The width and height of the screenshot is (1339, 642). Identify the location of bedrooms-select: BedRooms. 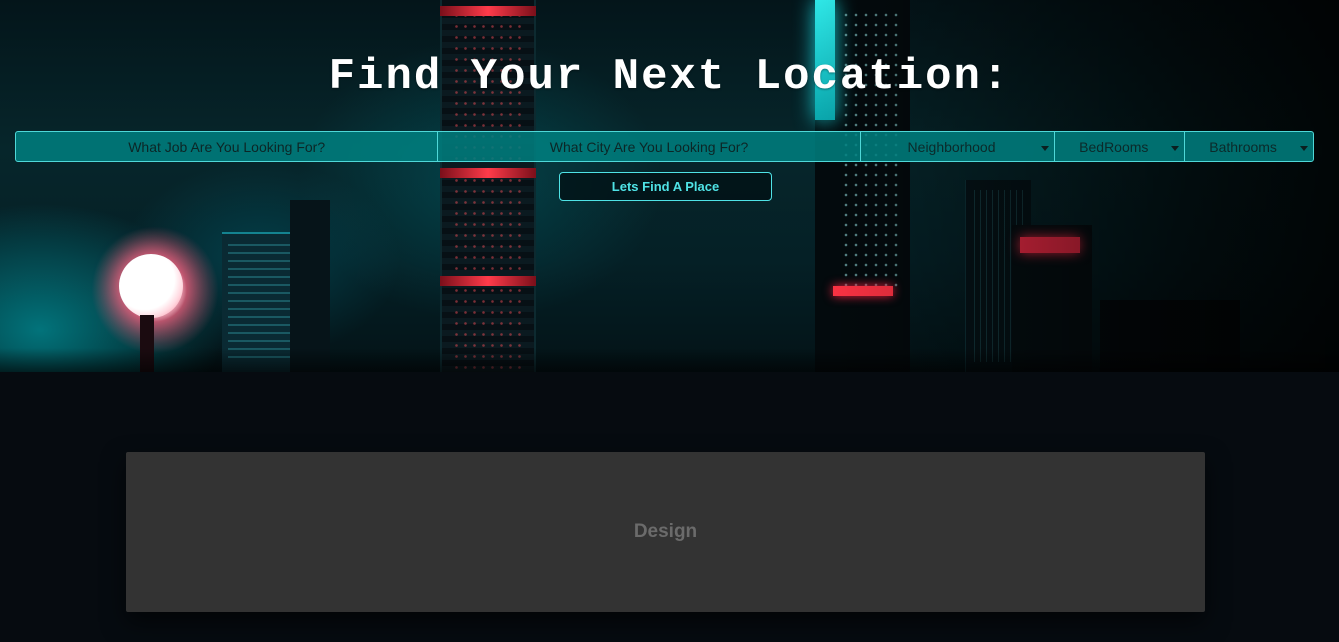
(1120, 146).